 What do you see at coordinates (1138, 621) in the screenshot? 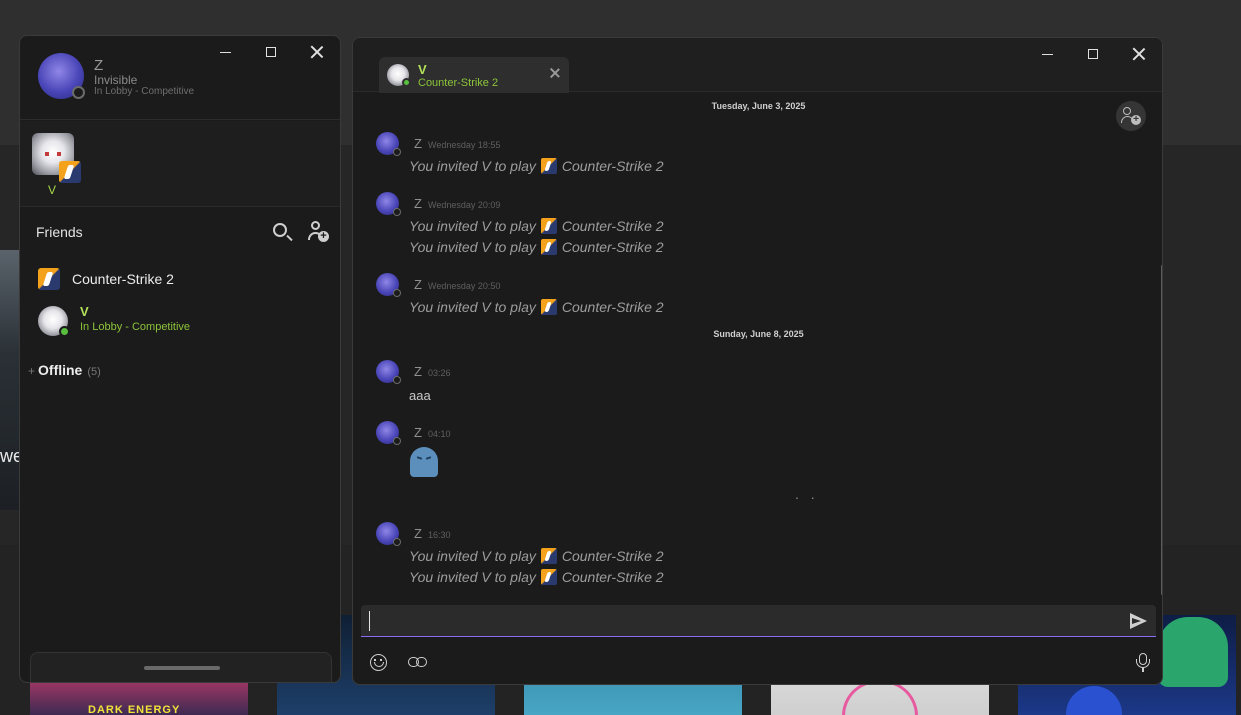
I see `send-icon` at bounding box center [1138, 621].